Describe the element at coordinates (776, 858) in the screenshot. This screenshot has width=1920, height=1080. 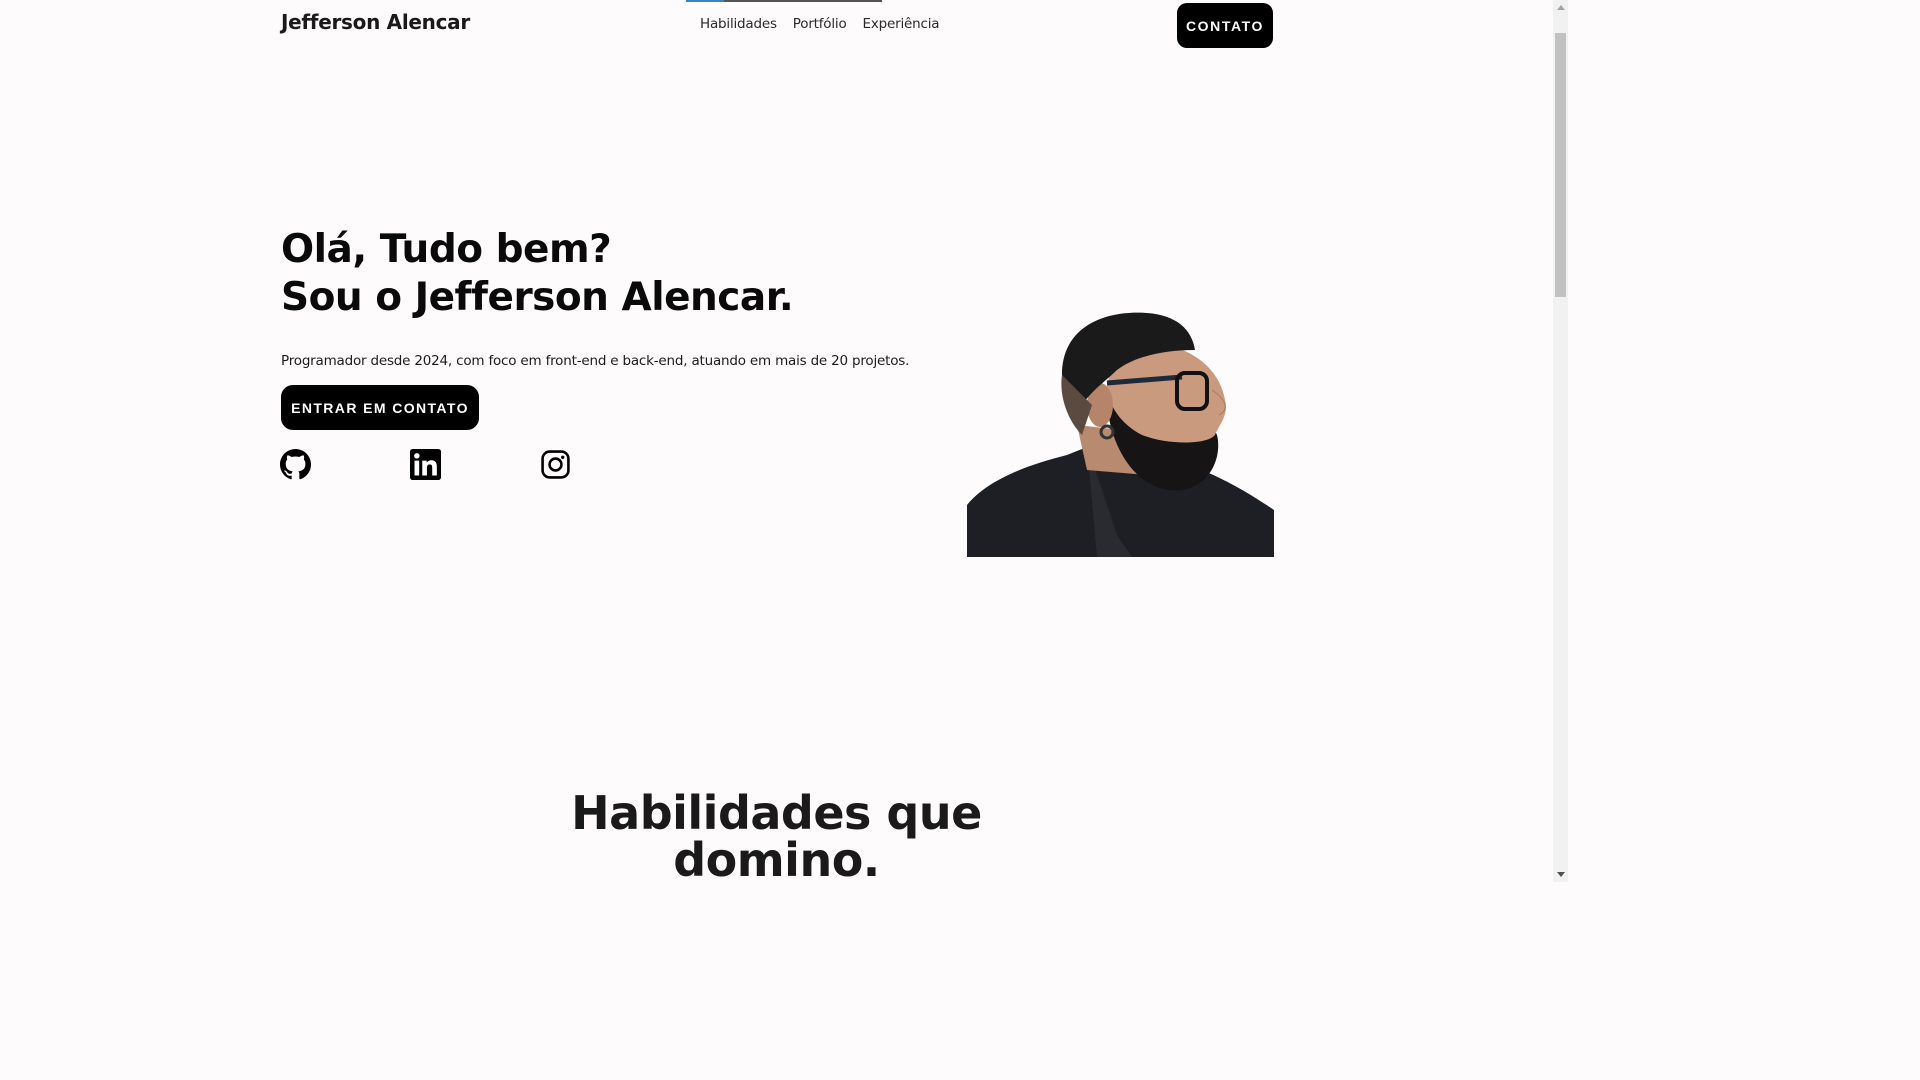
I see `skills-title-line-2: domino.` at that location.